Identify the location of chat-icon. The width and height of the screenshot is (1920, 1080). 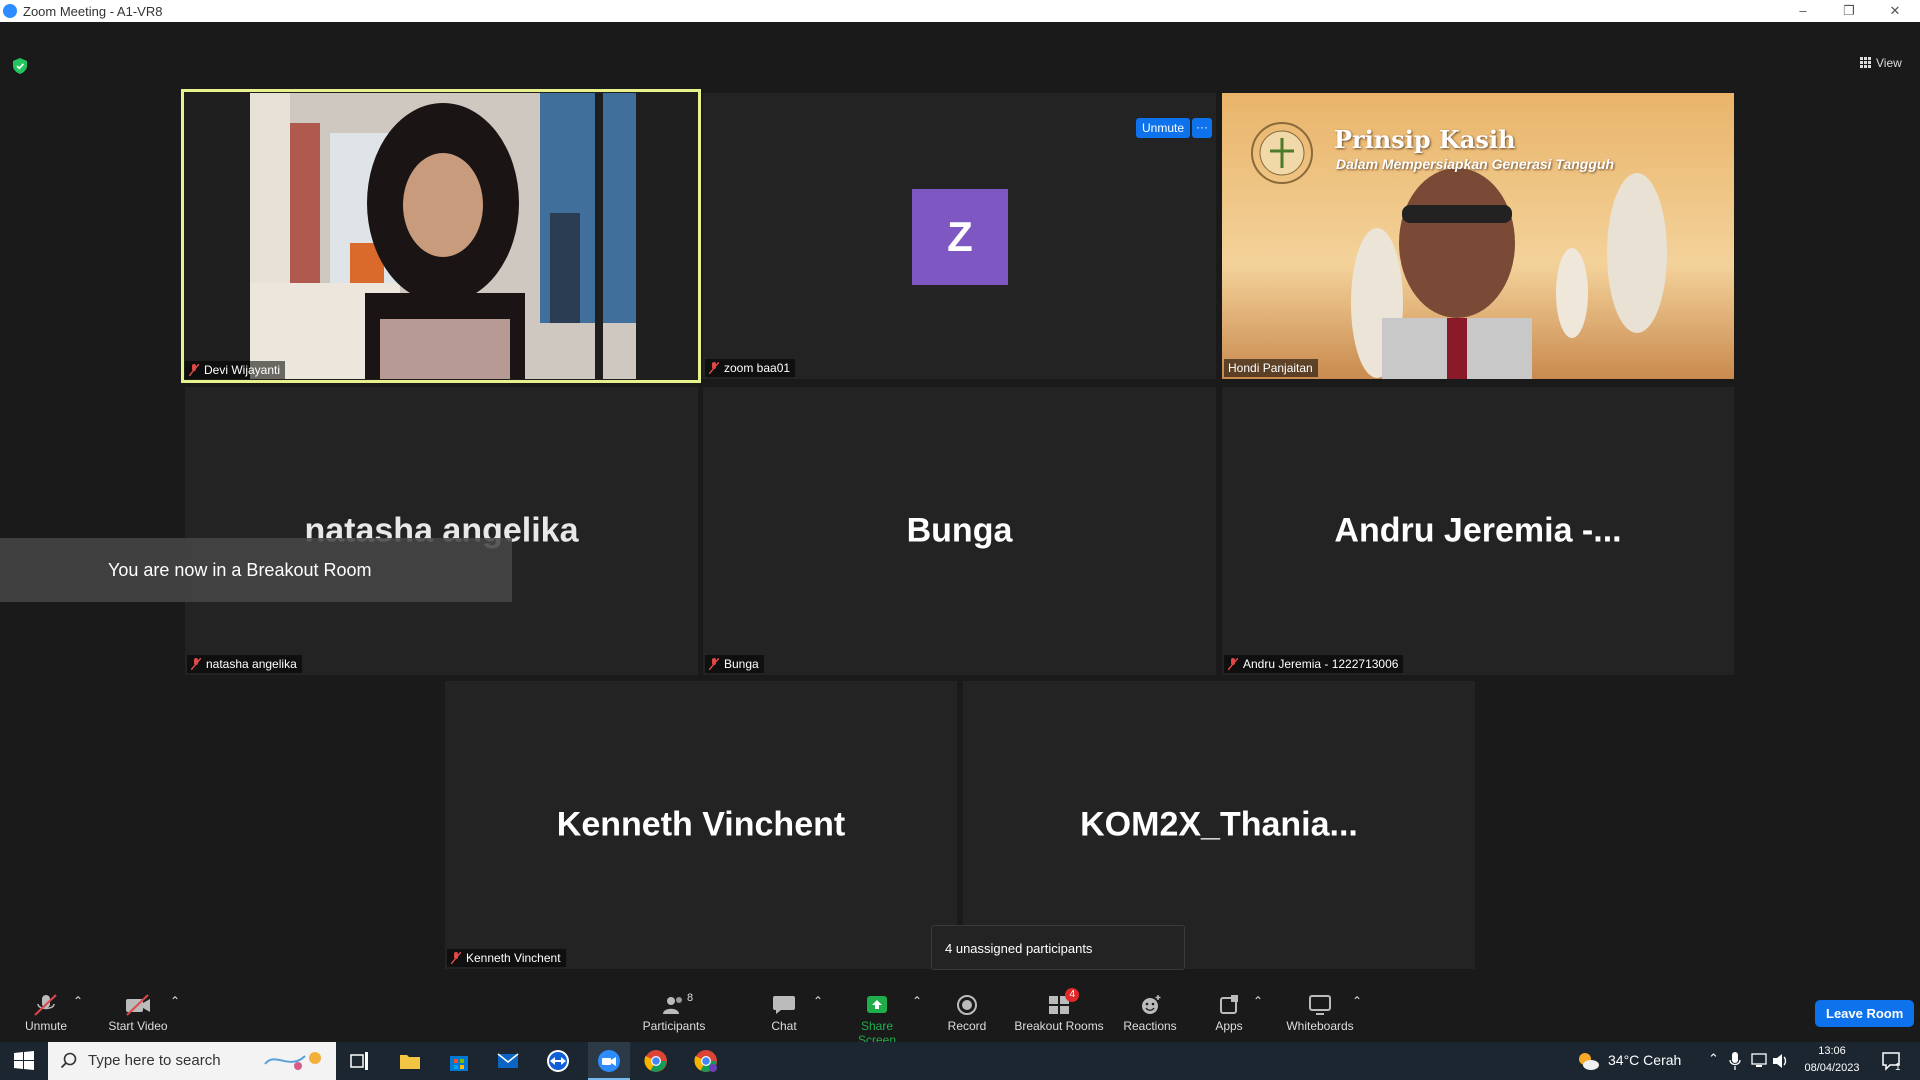
(784, 1005).